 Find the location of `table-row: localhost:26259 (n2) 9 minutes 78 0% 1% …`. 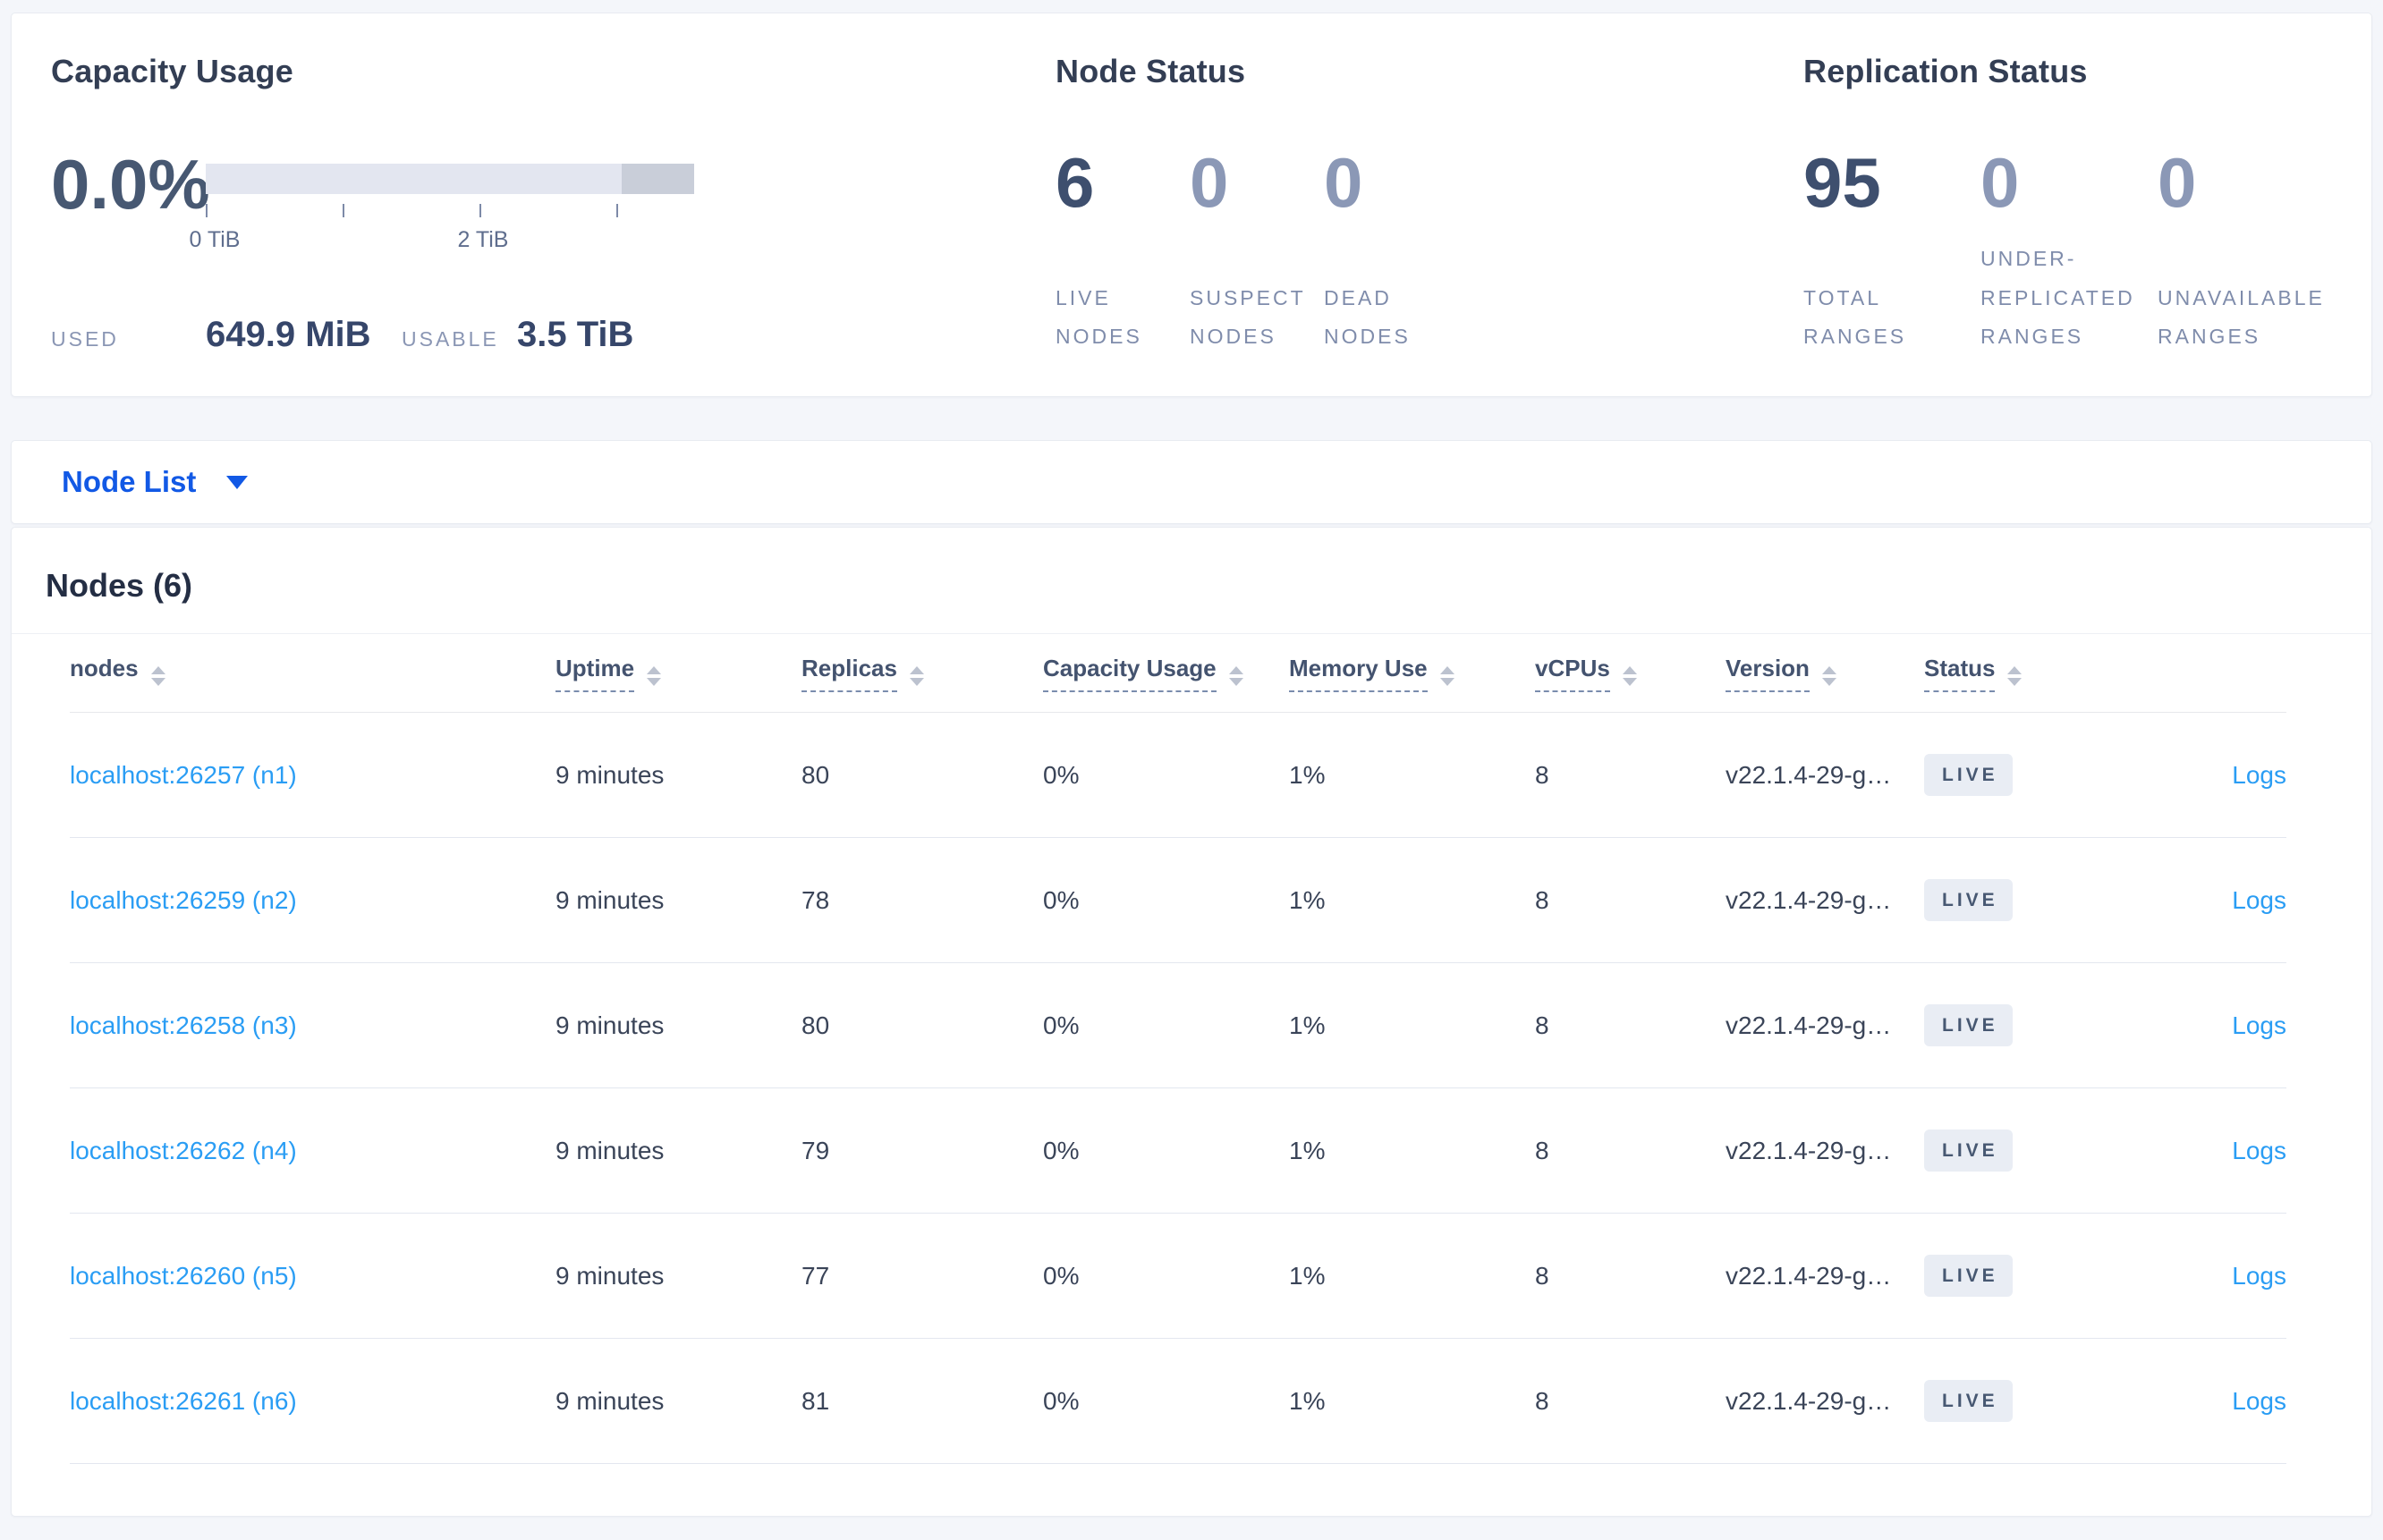

table-row: localhost:26259 (n2) 9 minutes 78 0% 1% … is located at coordinates (1178, 900).